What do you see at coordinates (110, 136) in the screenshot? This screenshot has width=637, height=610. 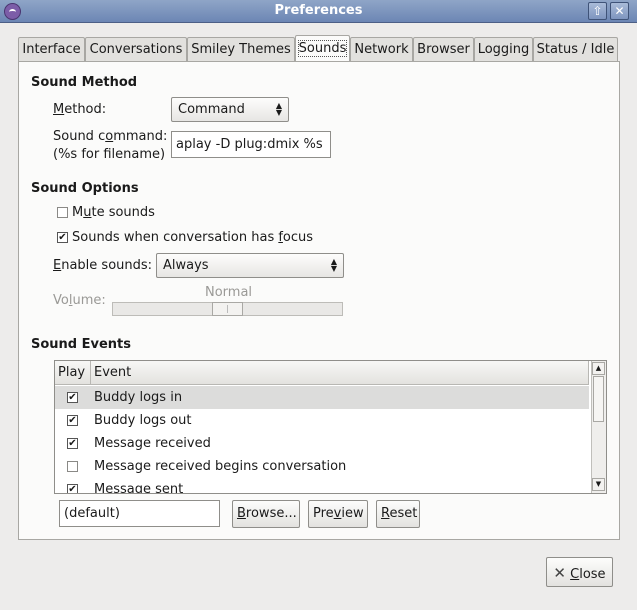 I see `sound-command-label: Sound command:` at bounding box center [110, 136].